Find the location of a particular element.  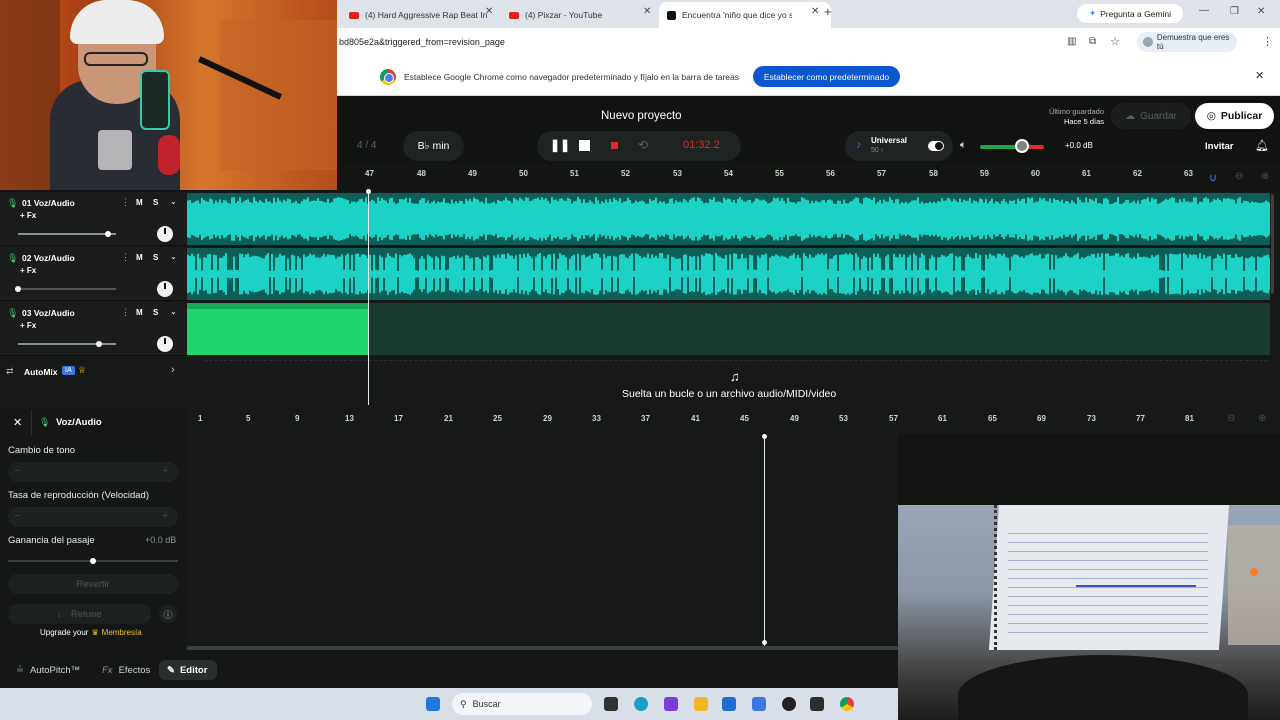

pause-icon: ❚❚ is located at coordinates (560, 145).